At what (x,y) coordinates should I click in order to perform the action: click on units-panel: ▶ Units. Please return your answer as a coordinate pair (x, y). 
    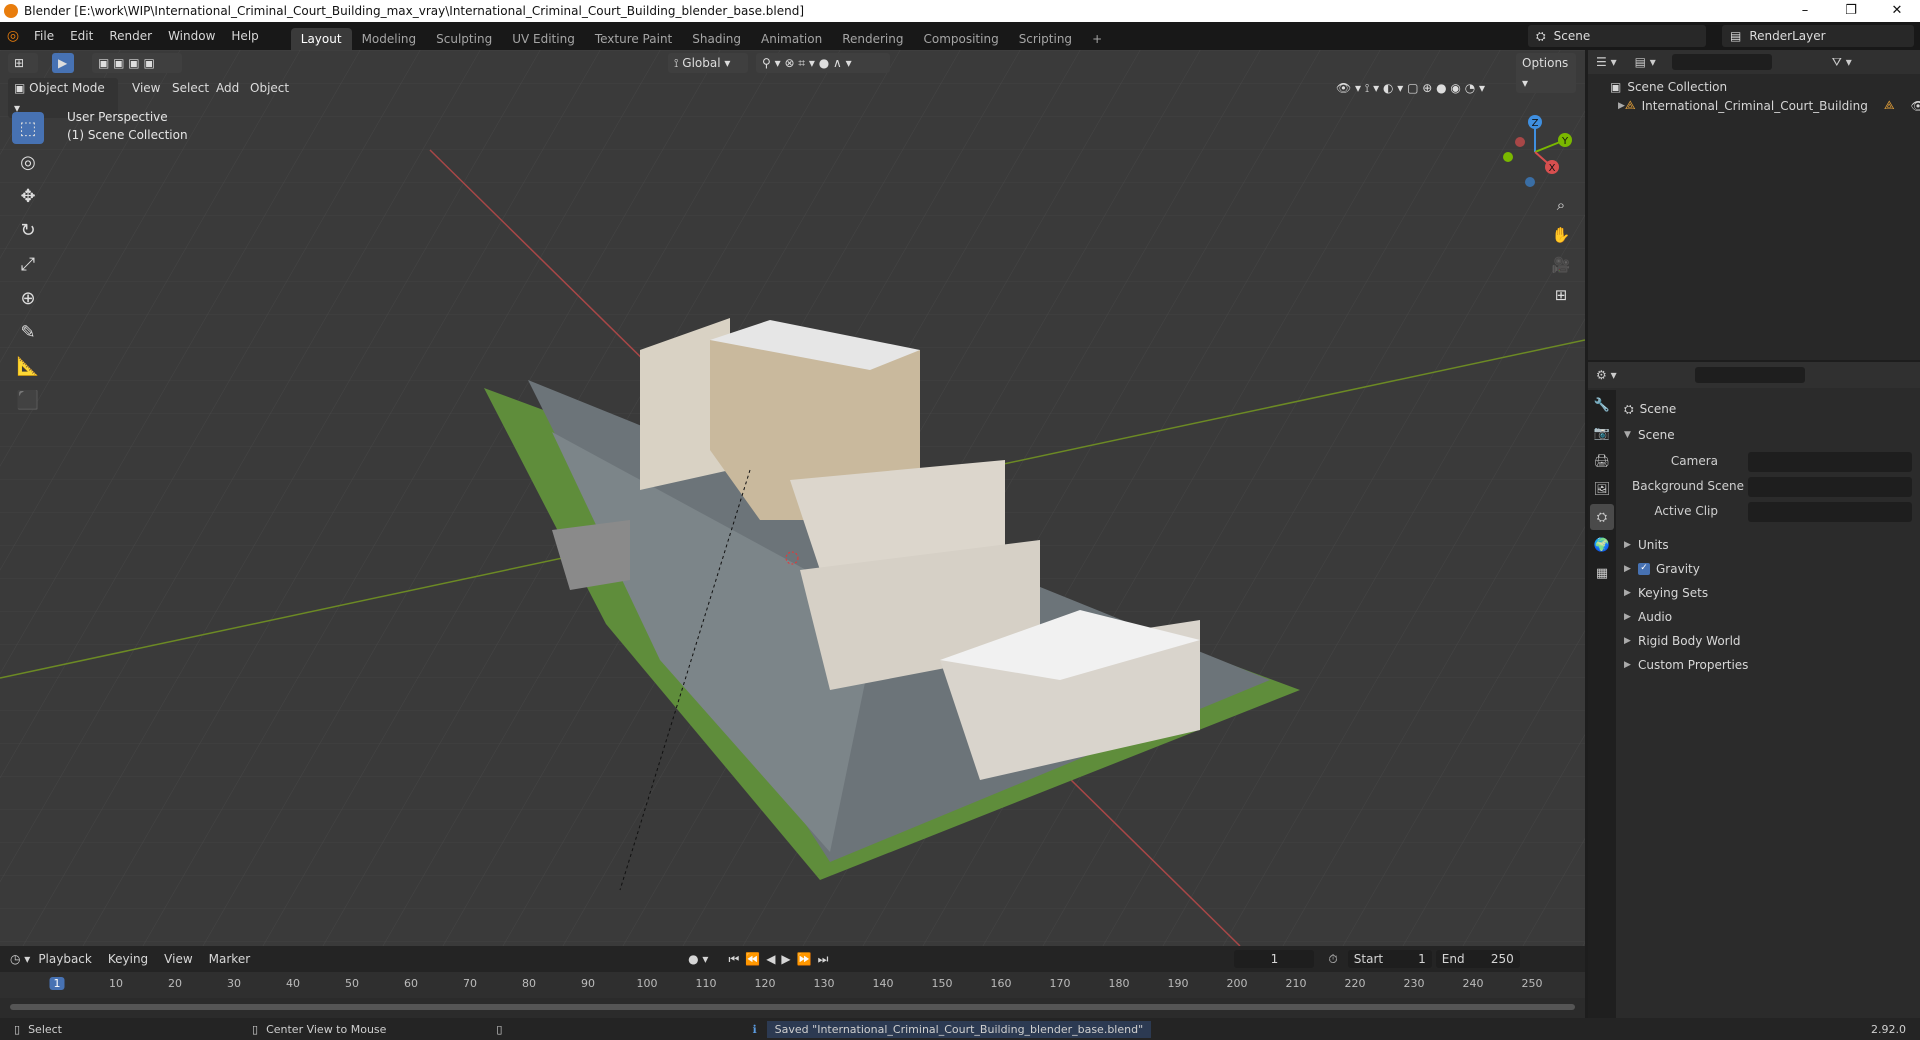
    Looking at the image, I should click on (1769, 545).